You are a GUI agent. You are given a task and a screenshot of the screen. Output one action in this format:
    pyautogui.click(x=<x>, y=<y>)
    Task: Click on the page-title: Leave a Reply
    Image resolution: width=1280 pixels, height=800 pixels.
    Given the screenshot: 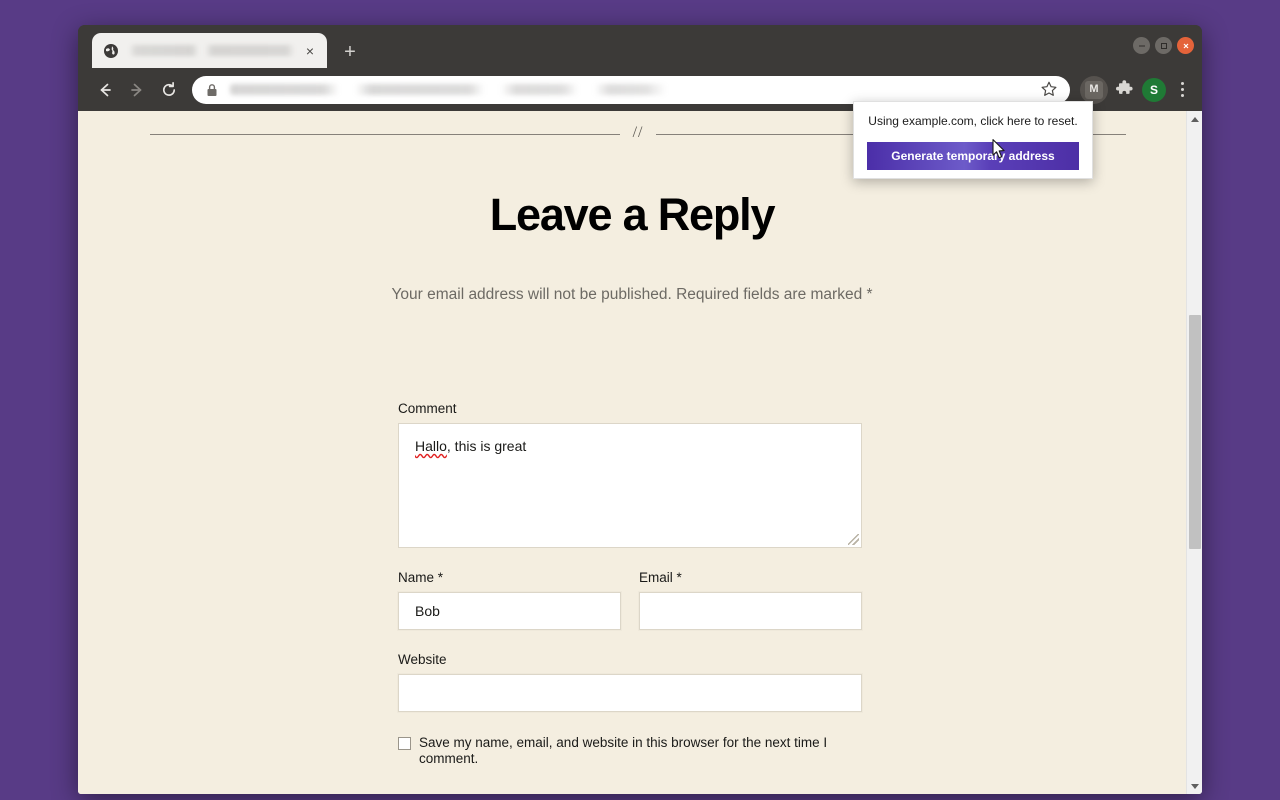 What is the action you would take?
    pyautogui.click(x=632, y=214)
    